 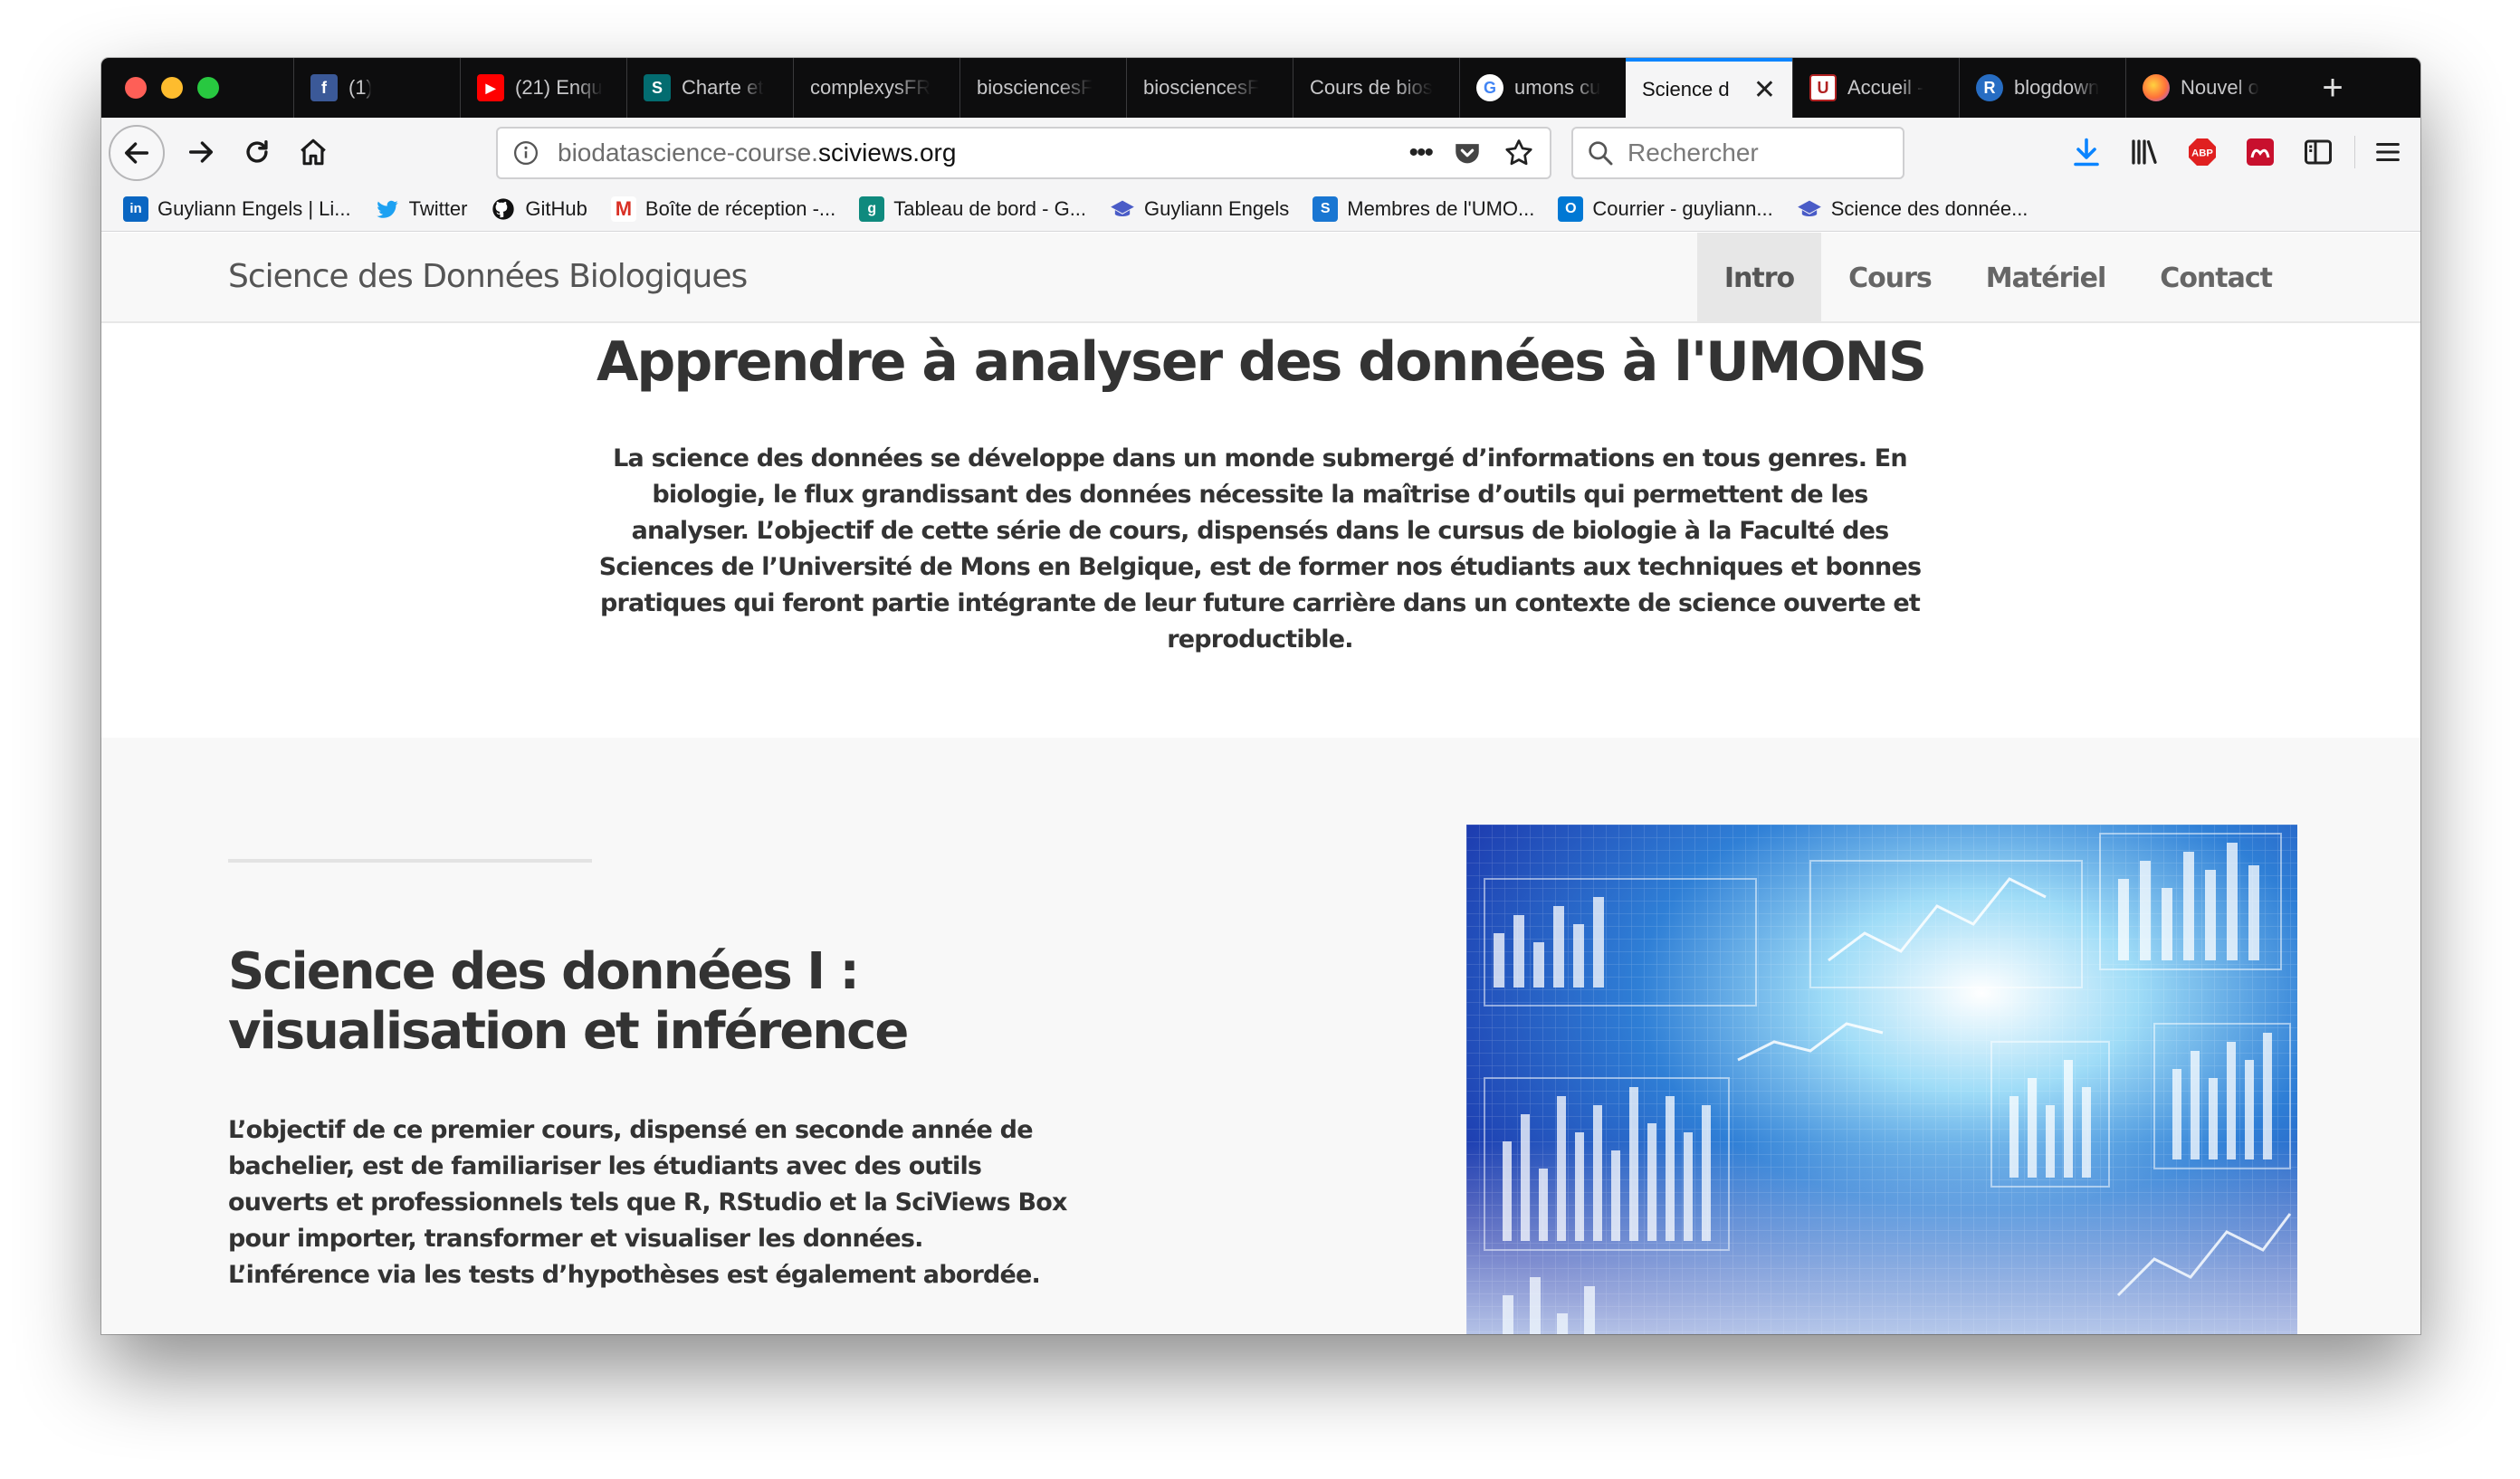 I want to click on tab-charte: S Charte et, so click(x=710, y=88).